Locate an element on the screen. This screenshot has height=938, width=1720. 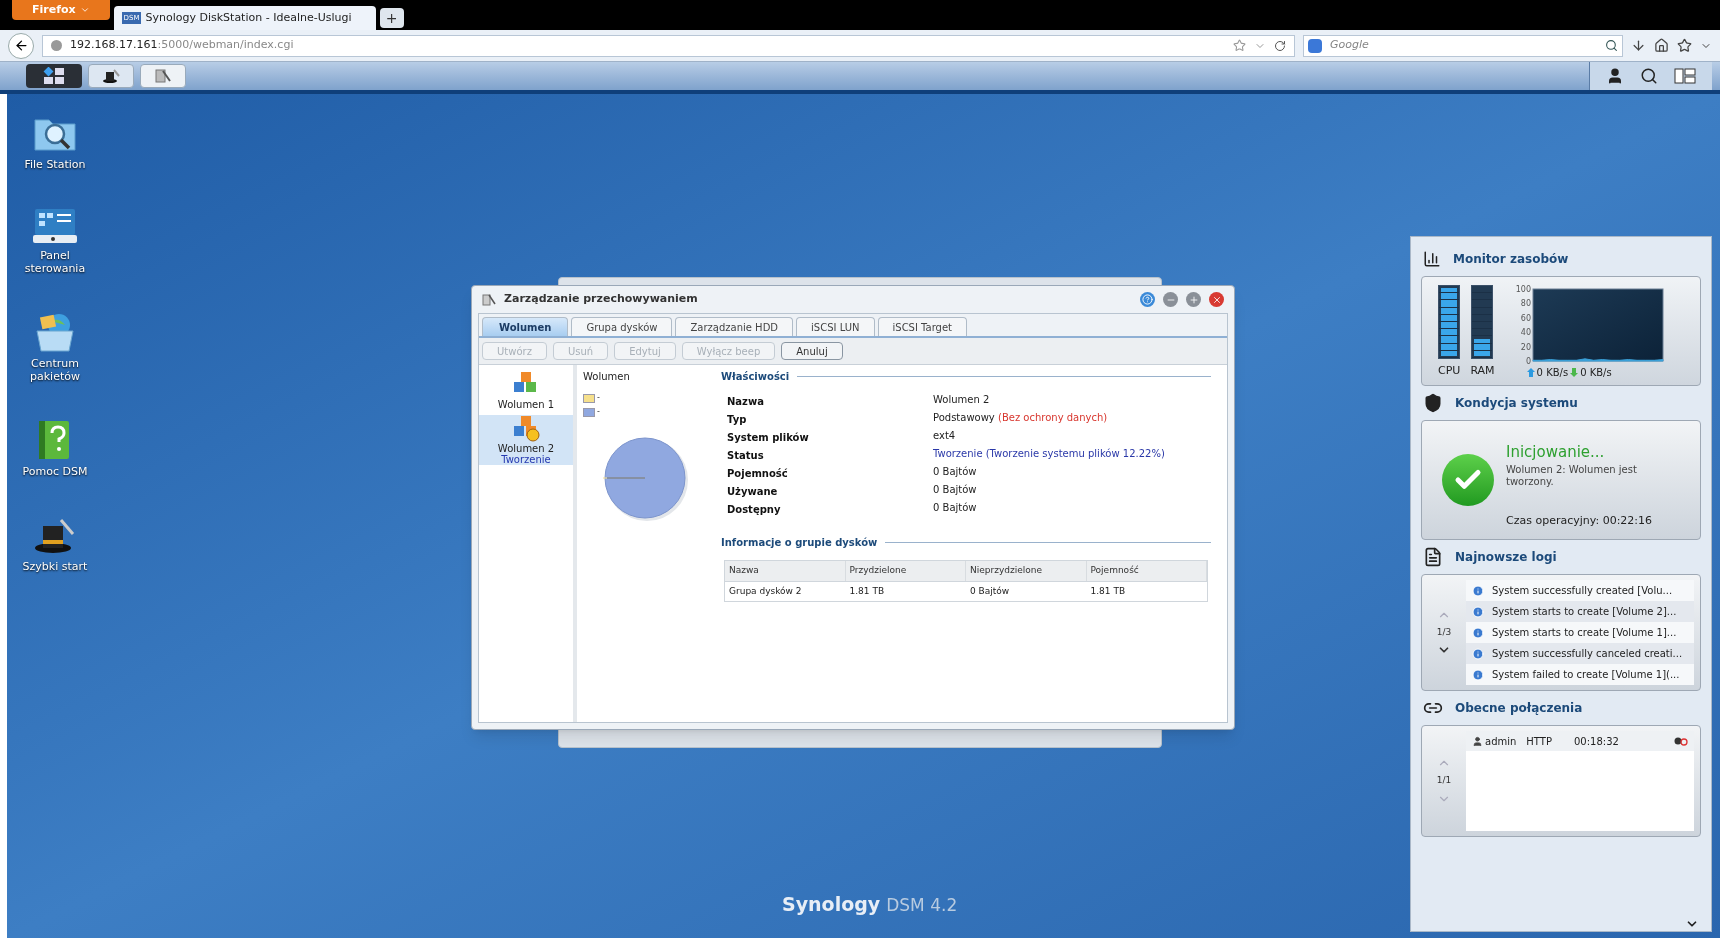
close-button is located at coordinates (1216, 299).